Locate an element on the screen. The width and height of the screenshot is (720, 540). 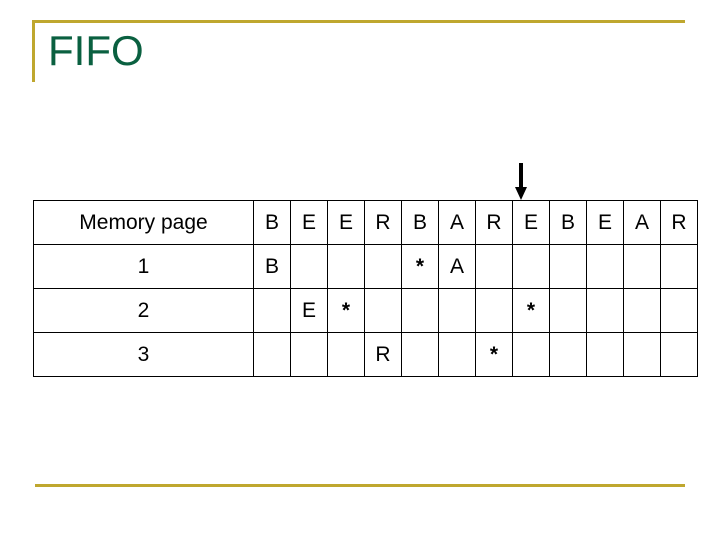
table-header-row: Memory page B E E R B A R E B E A R is located at coordinates (365, 222).